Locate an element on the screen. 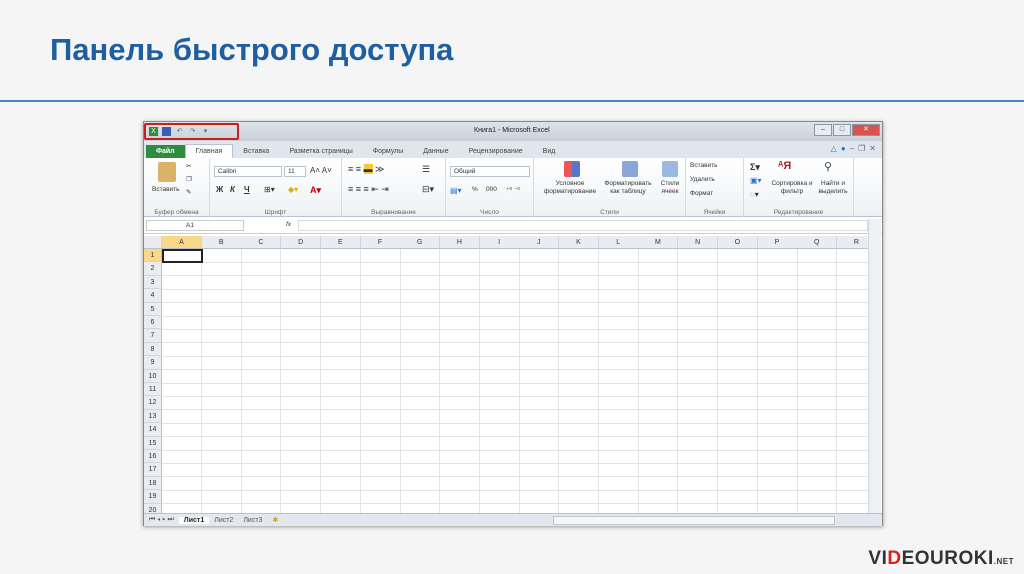 The height and width of the screenshot is (574, 1024). clear-icon: ◌▾ is located at coordinates (754, 194).